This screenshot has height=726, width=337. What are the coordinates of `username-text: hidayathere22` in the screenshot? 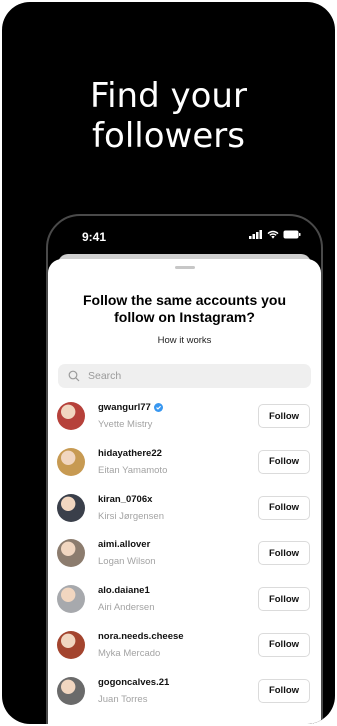 It's located at (130, 453).